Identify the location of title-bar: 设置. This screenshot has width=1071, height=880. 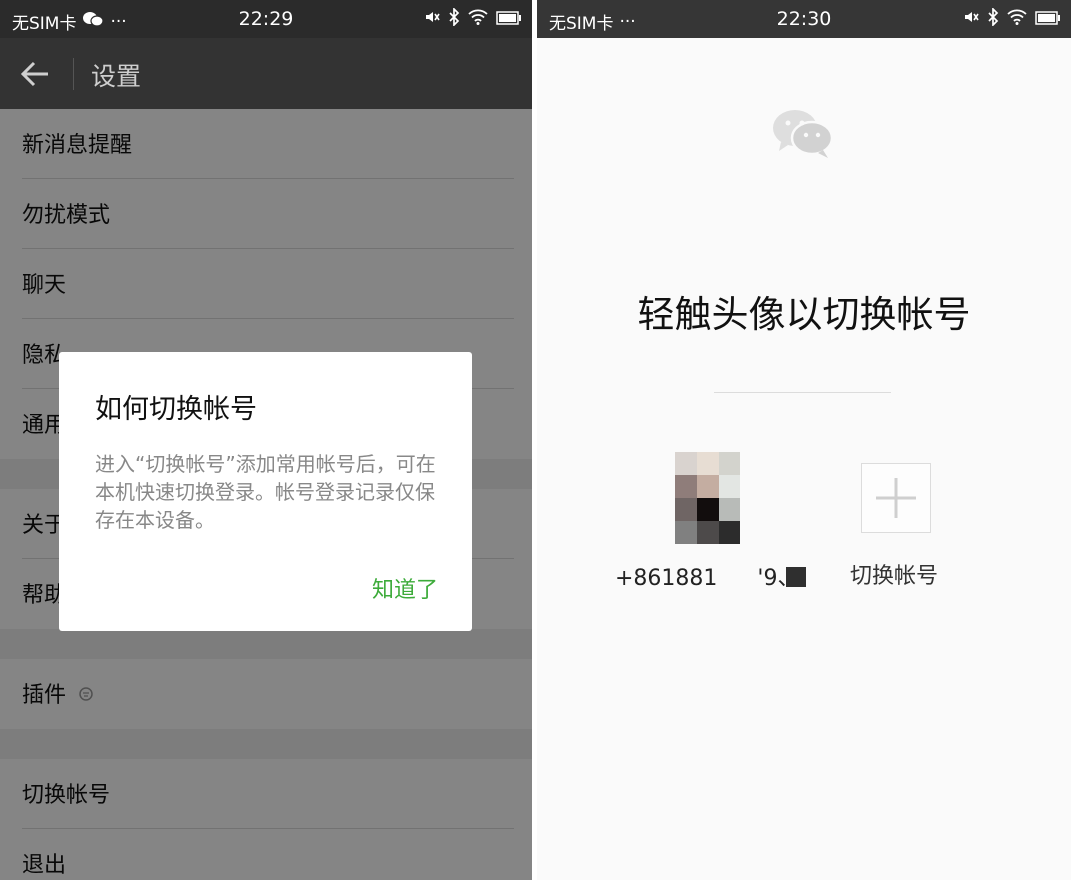
(266, 73).